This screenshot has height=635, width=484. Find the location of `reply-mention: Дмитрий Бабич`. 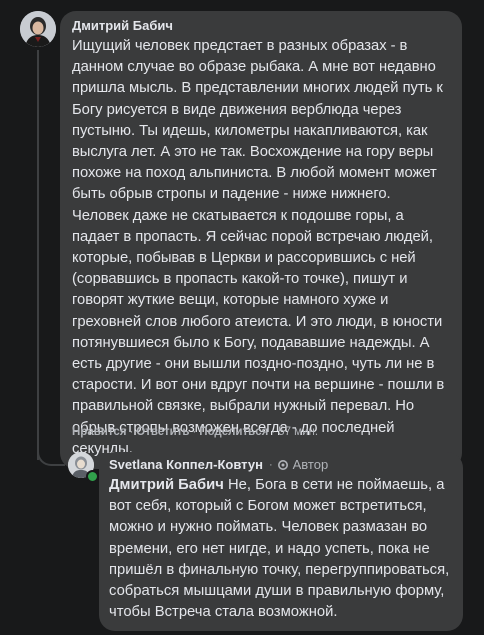

reply-mention: Дмитрий Бабич is located at coordinates (166, 485).